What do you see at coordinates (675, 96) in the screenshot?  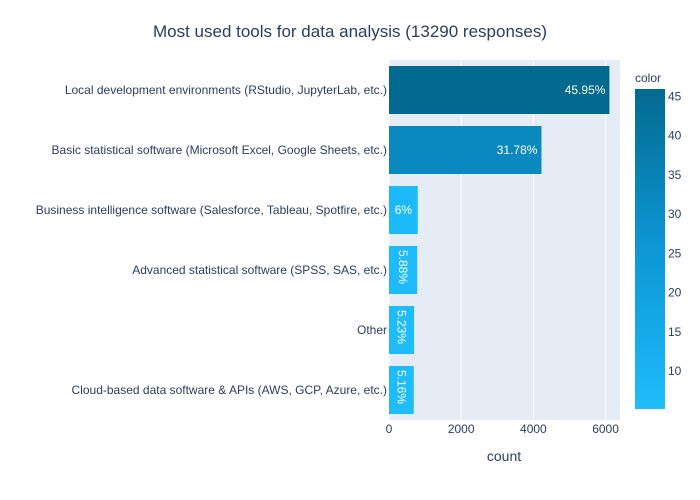 I see `colorbar-tick-label: 45` at bounding box center [675, 96].